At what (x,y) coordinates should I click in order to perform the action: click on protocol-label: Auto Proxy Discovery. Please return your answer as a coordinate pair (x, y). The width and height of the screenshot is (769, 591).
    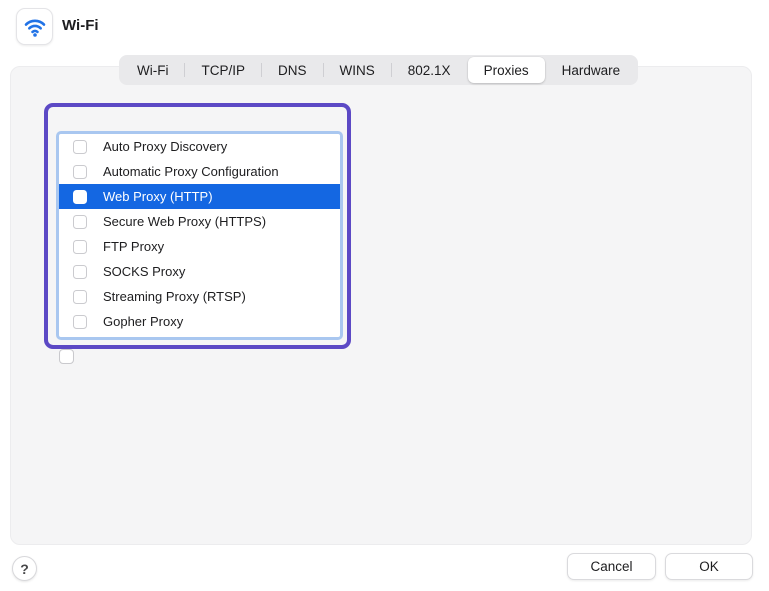
    Looking at the image, I should click on (165, 146).